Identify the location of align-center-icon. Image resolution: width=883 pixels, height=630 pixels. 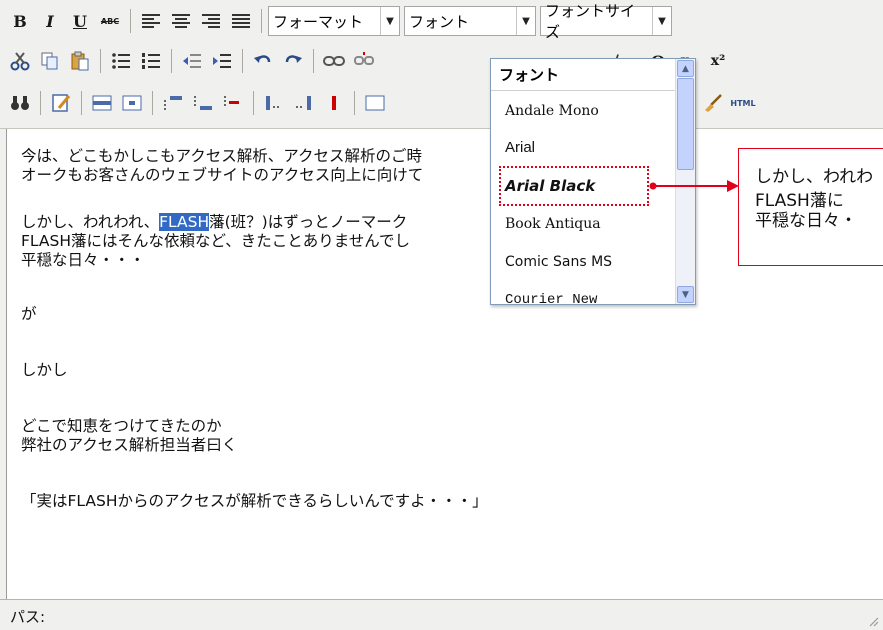
(181, 21).